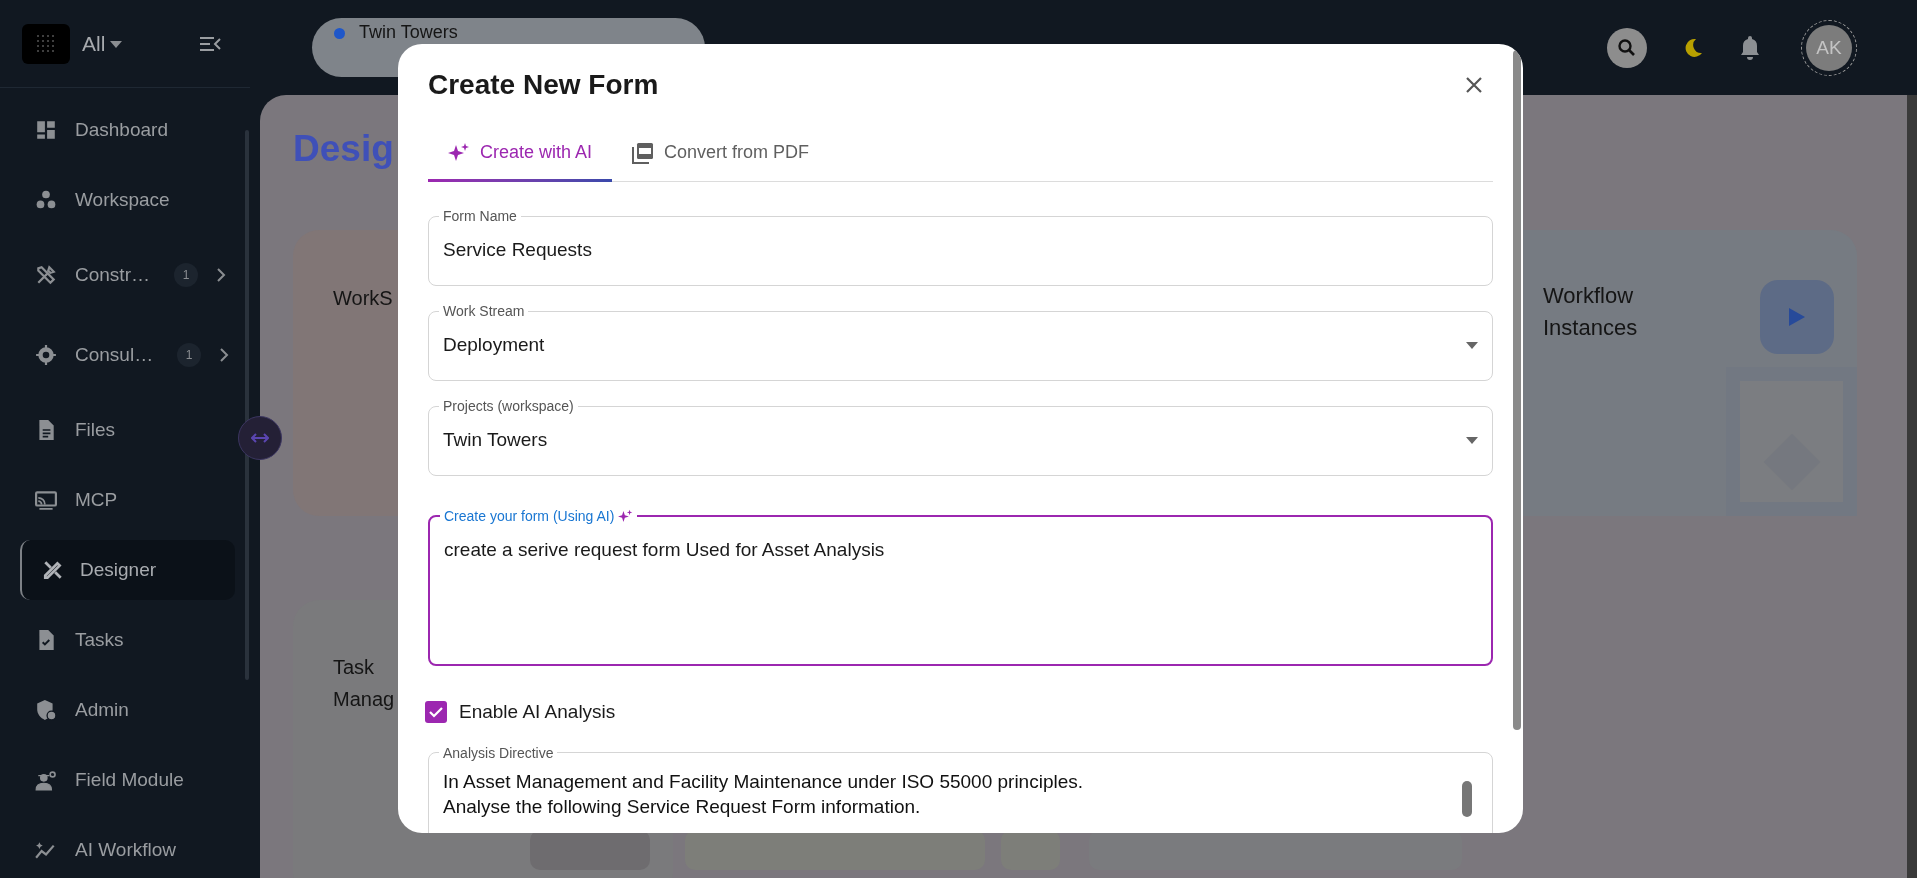 This screenshot has width=1917, height=878. Describe the element at coordinates (960, 342) in the screenshot. I see `select-field: Work Stream Deployment` at that location.